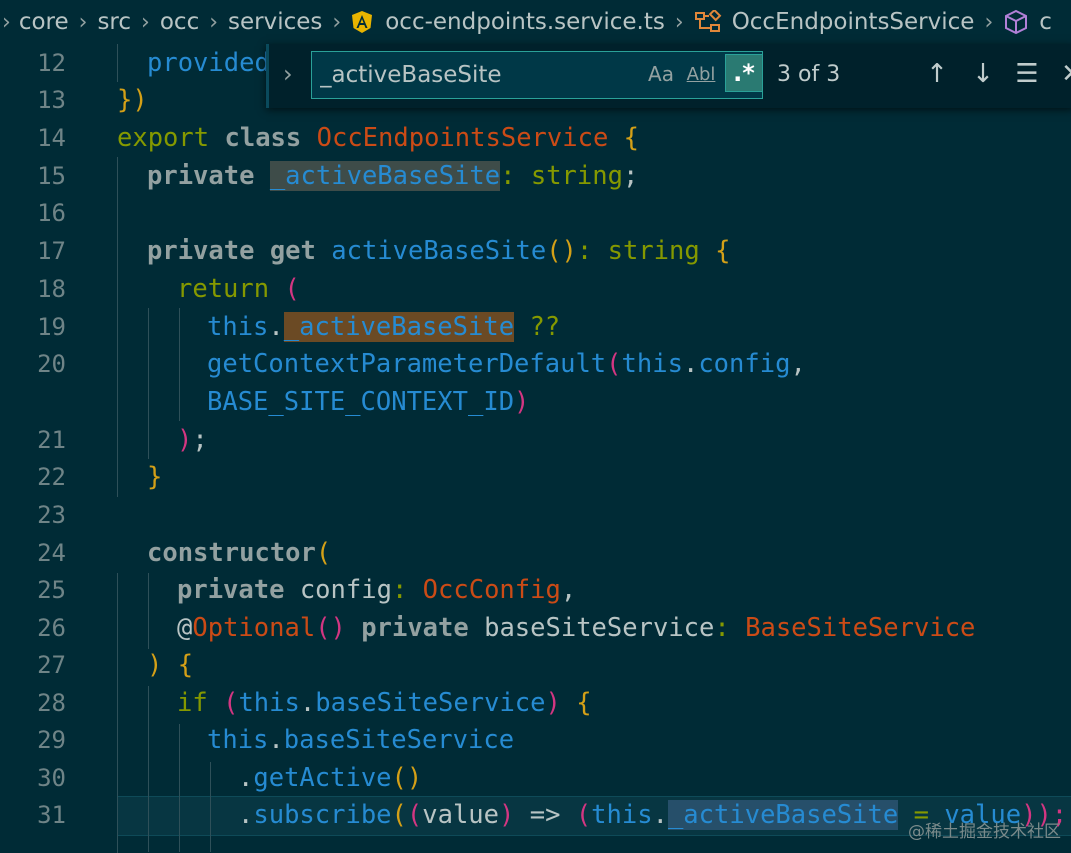 The width and height of the screenshot is (1071, 853). Describe the element at coordinates (192, 440) in the screenshot. I see `code-line-21: );` at that location.